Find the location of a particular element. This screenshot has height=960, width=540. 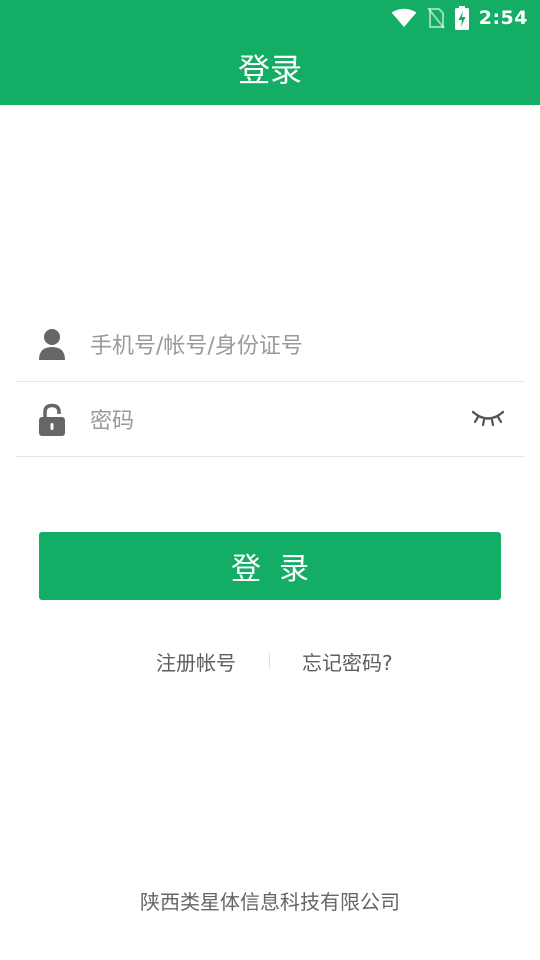

account-links: 注册帐号 忘记密码? is located at coordinates (270, 661).